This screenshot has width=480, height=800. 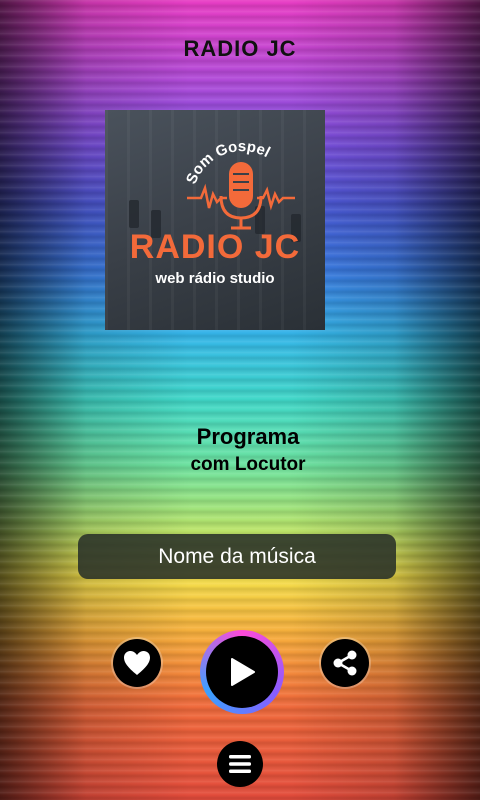 I want to click on program-info: Programa com Locutor, so click(x=240, y=450).